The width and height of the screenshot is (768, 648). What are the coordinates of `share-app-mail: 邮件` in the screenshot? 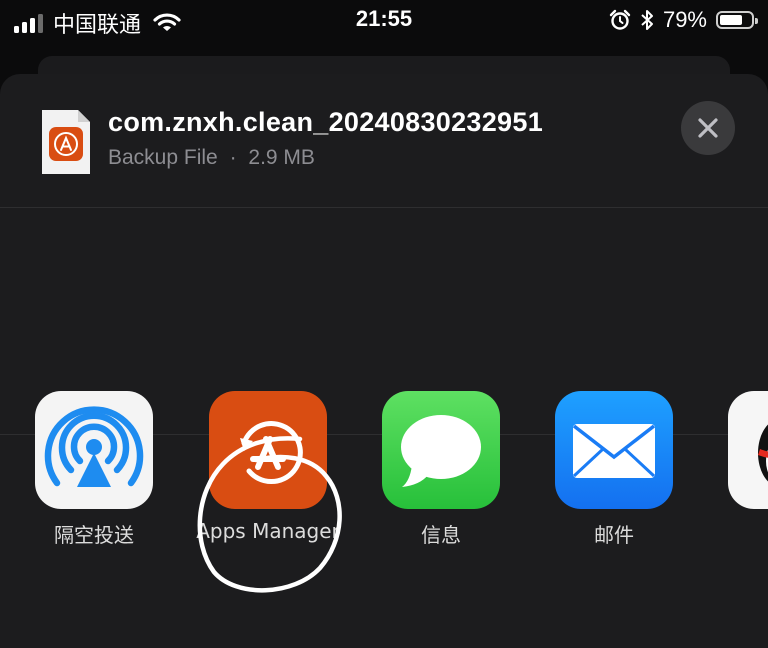 It's located at (614, 469).